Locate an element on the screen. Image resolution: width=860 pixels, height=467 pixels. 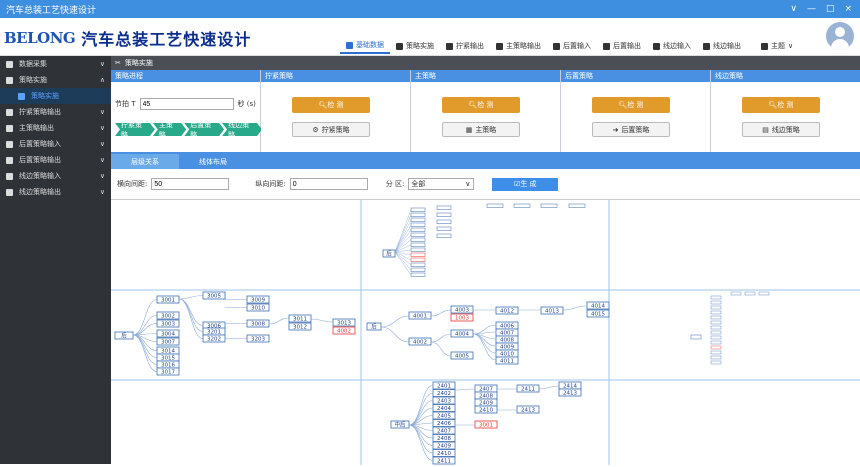
window-title: 汽车总装工艺快速设计 is located at coordinates (51, 10).